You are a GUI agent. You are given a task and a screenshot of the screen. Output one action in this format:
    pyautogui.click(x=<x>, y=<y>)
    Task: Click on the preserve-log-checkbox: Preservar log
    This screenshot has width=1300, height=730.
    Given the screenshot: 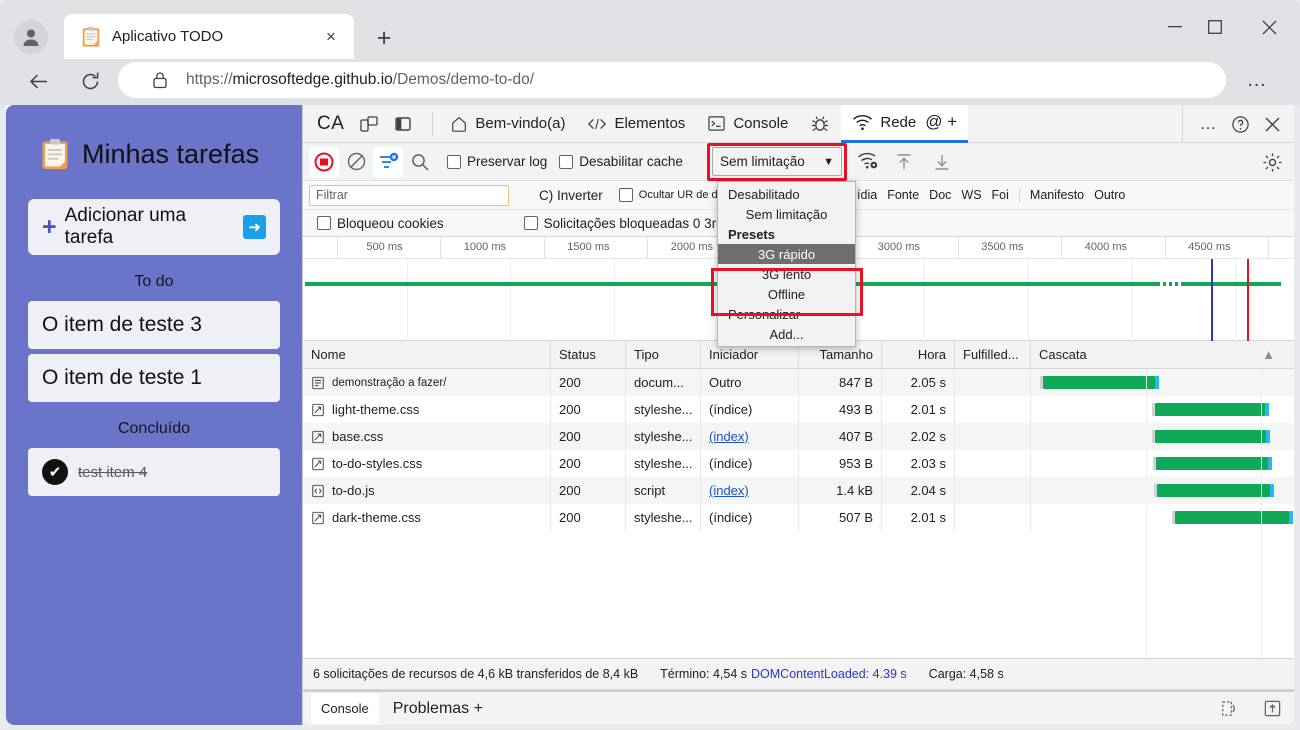 What is the action you would take?
    pyautogui.click(x=497, y=161)
    